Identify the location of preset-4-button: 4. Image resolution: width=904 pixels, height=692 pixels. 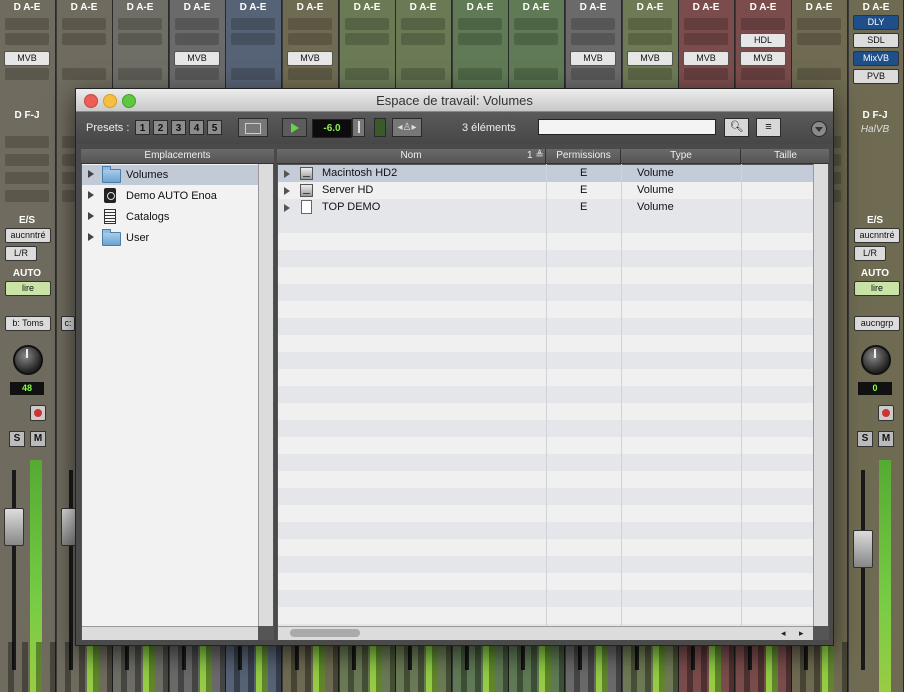
(196, 127).